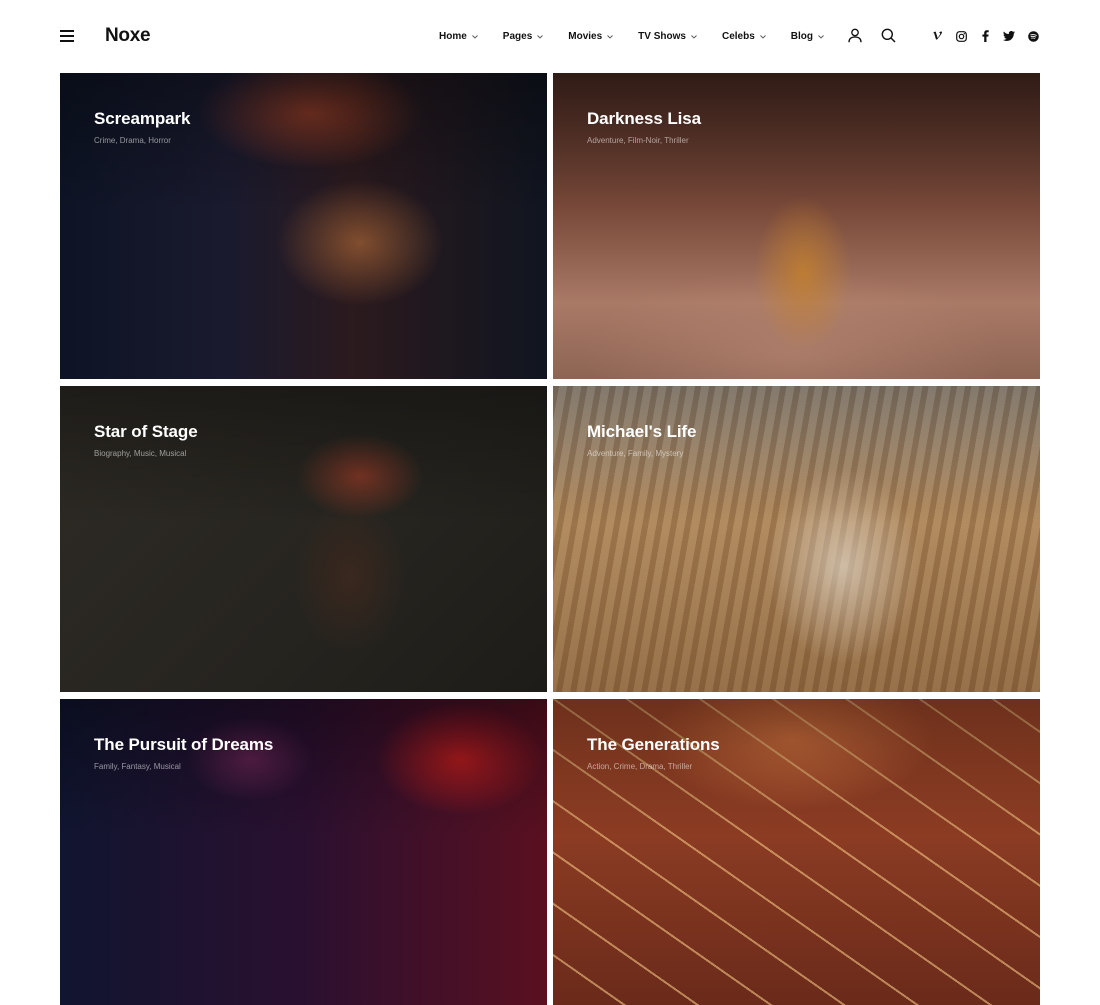  Describe the element at coordinates (303, 539) in the screenshot. I see `movie-card-star-of-stage: Star of Stage Biography, Music, Musical` at that location.